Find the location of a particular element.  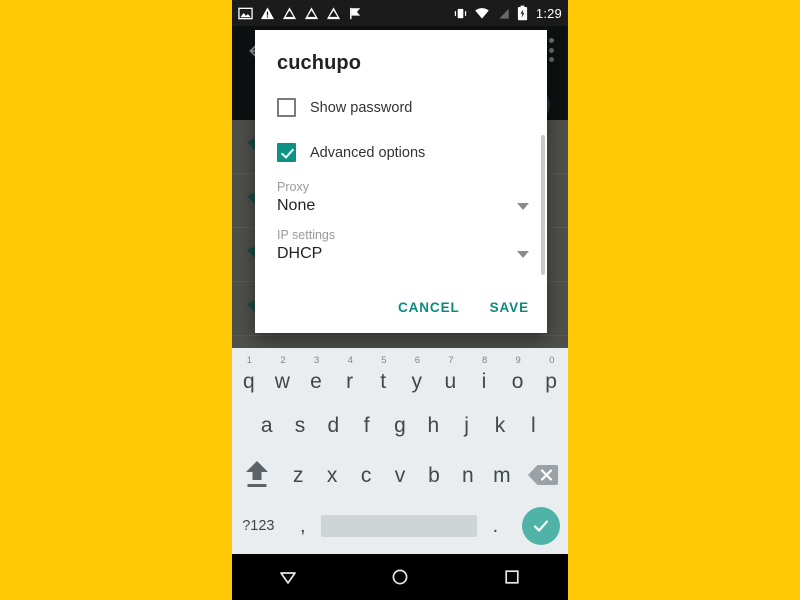

period-key-label: . is located at coordinates (495, 526).